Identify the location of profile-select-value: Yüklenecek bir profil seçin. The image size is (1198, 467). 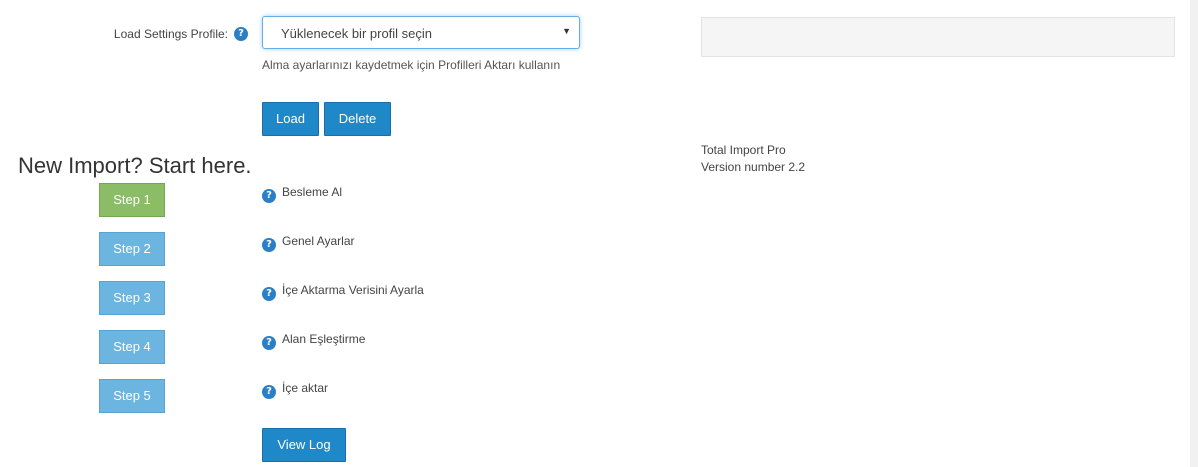
(357, 33).